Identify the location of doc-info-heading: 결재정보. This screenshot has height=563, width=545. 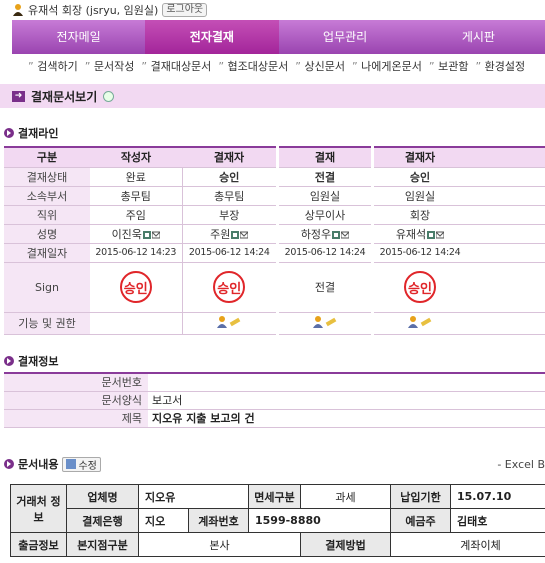
(31, 361).